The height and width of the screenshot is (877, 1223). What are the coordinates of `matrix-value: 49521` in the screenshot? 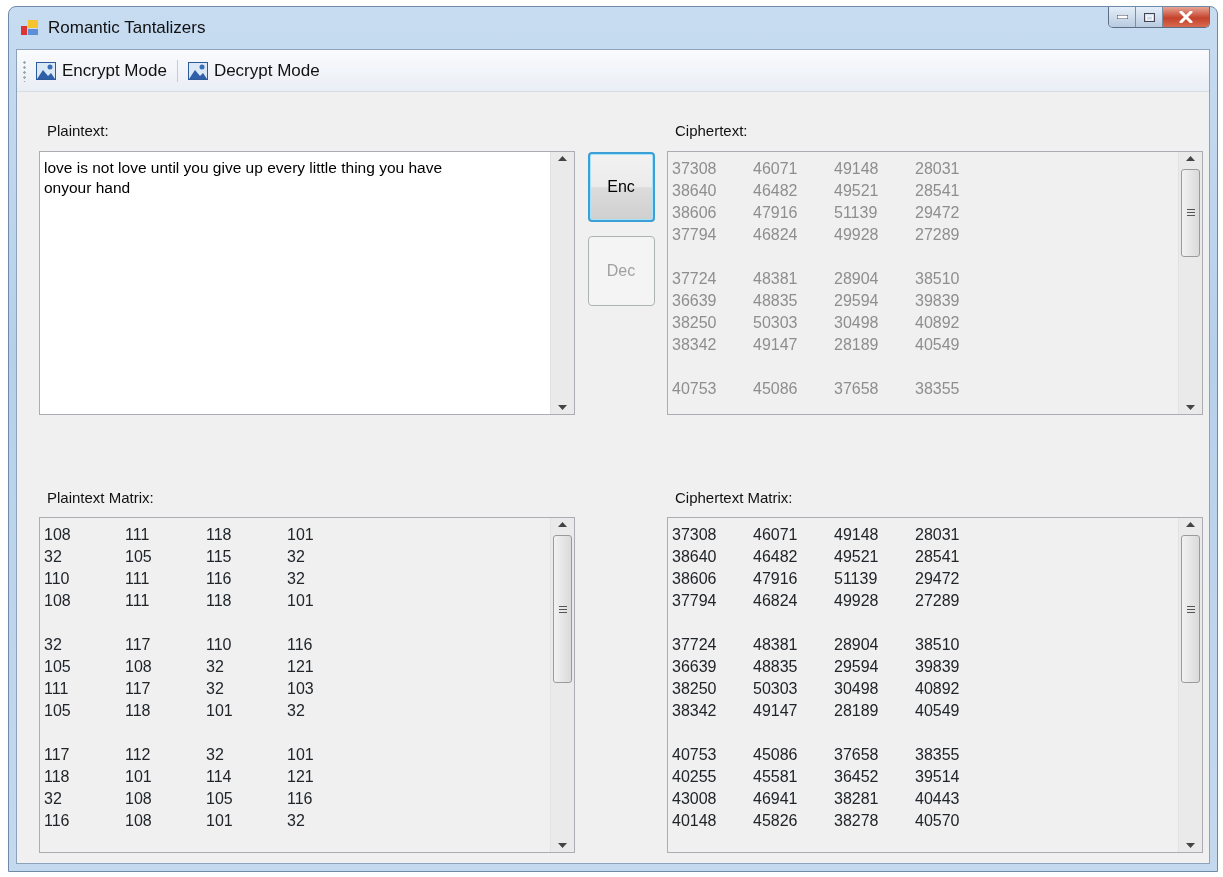 It's located at (857, 557).